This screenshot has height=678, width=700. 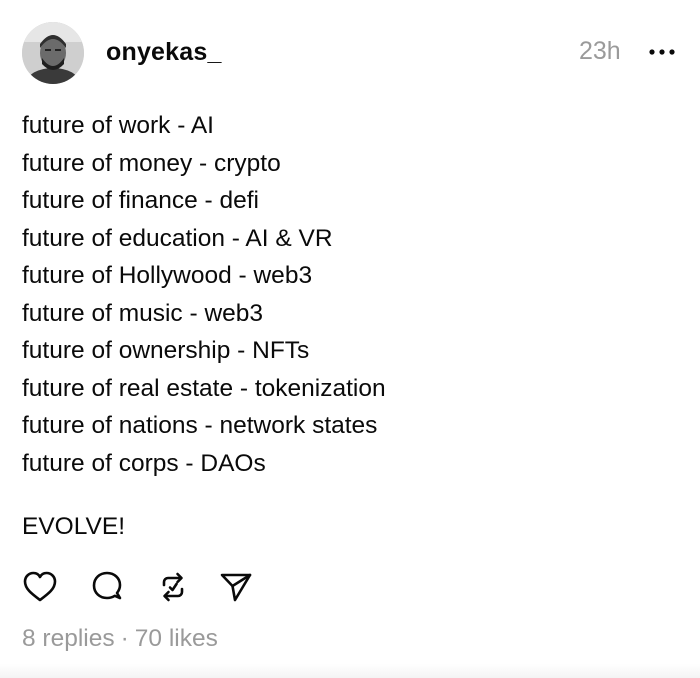 What do you see at coordinates (164, 52) in the screenshot?
I see `username: onyekas_` at bounding box center [164, 52].